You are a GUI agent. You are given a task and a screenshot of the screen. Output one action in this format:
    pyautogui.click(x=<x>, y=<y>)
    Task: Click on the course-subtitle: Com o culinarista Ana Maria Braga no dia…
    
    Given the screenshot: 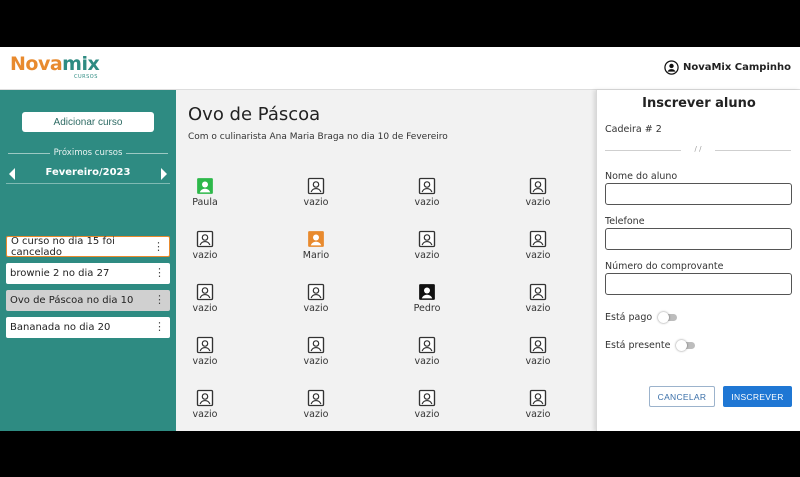 What is the action you would take?
    pyautogui.click(x=318, y=137)
    